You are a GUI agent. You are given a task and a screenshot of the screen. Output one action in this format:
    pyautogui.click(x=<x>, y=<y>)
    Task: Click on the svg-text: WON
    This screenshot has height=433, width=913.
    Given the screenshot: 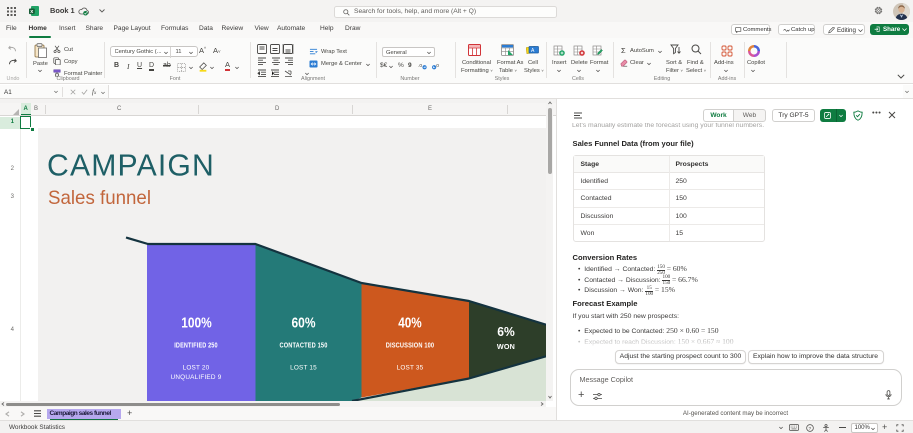 What is the action you would take?
    pyautogui.click(x=506, y=346)
    